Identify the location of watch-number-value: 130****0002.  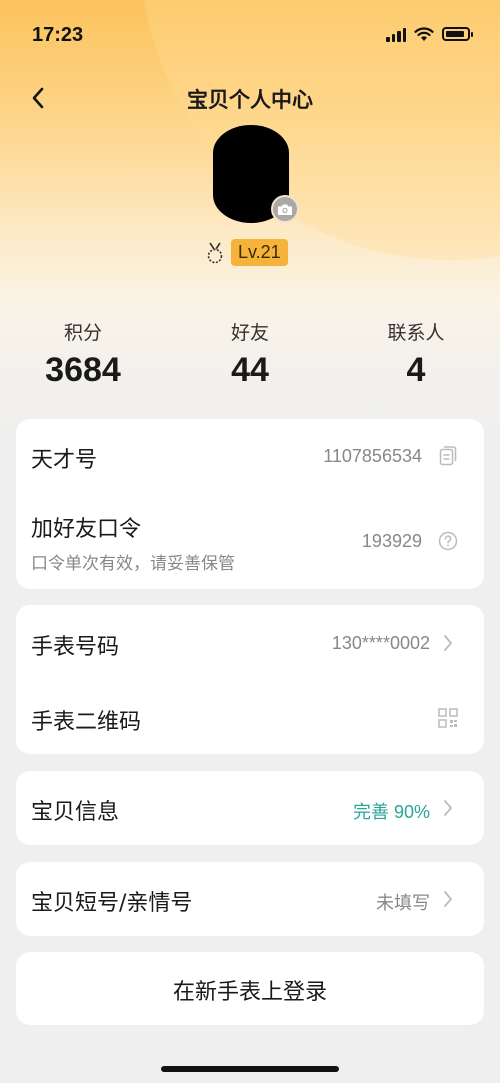
(380, 643).